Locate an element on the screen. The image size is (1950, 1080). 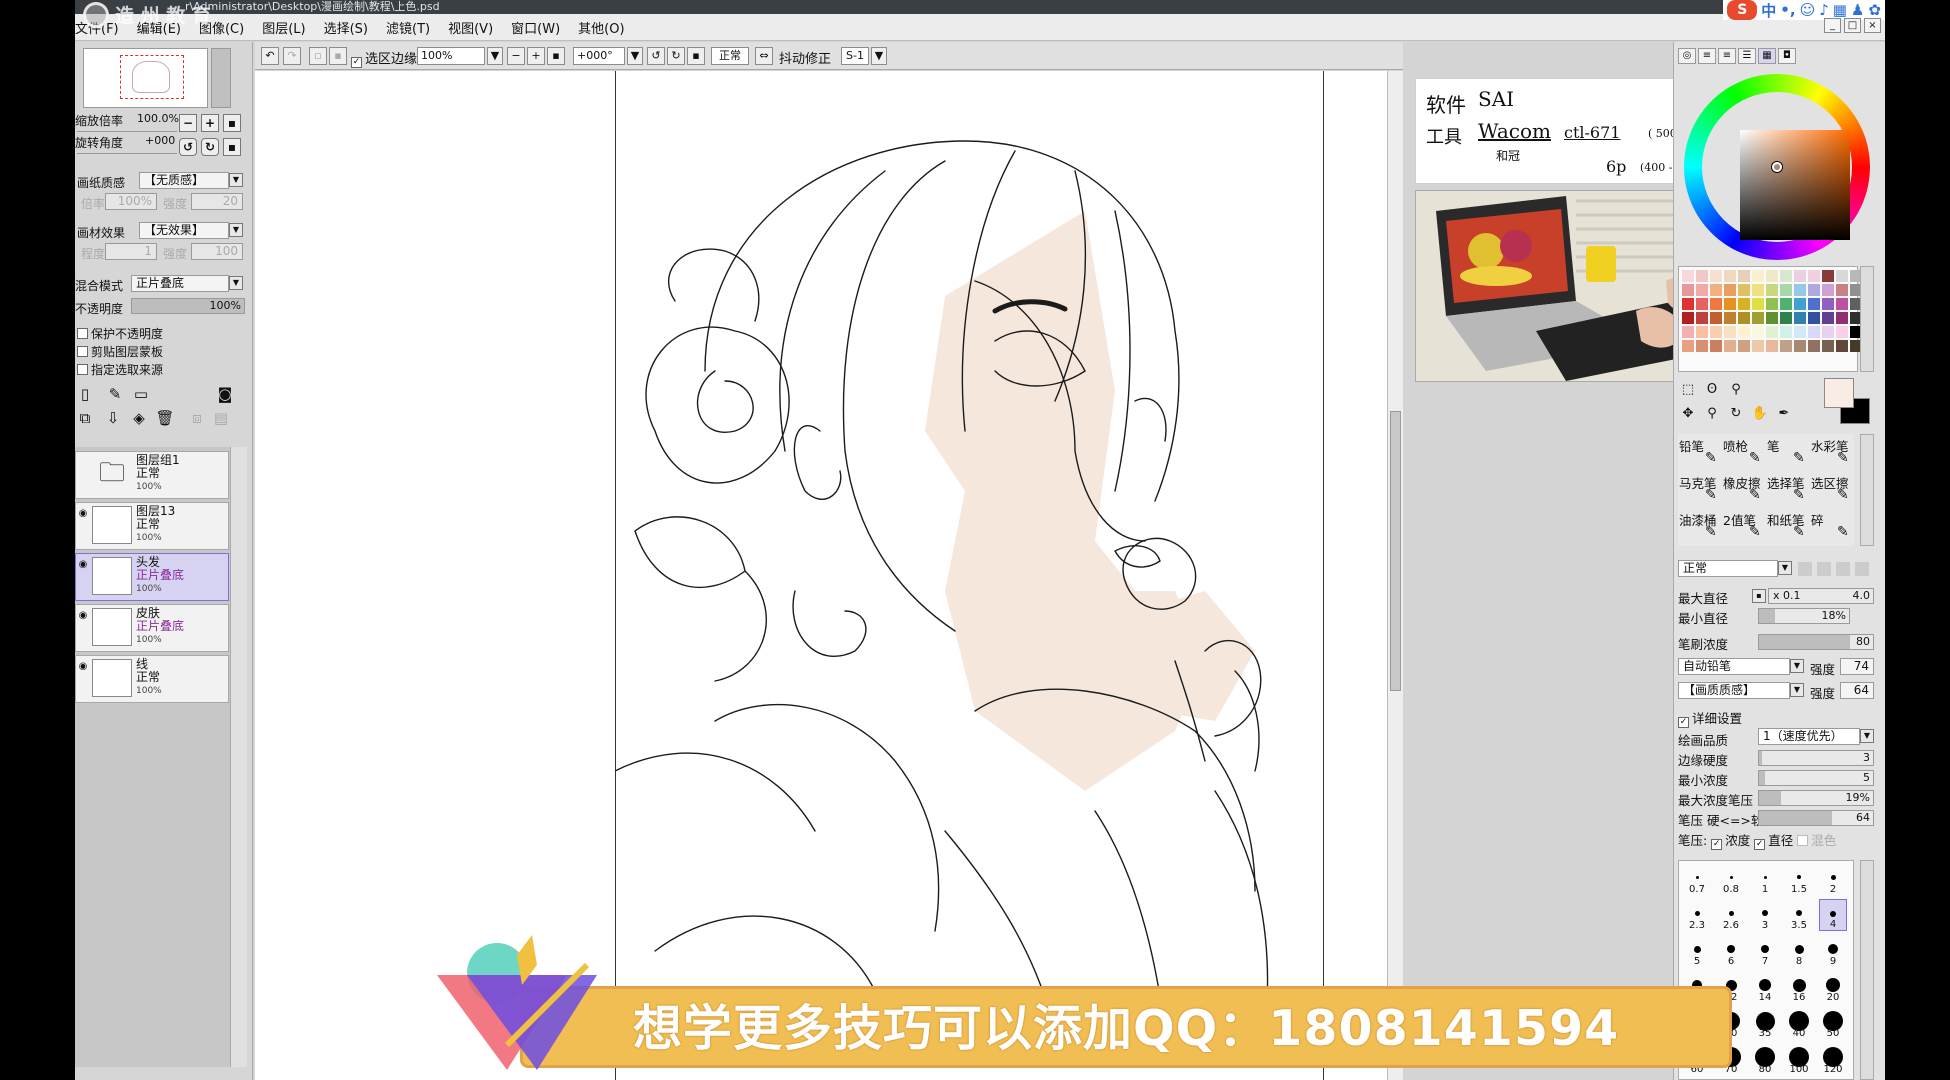
user-icon: ♟ is located at coordinates (1857, 10).